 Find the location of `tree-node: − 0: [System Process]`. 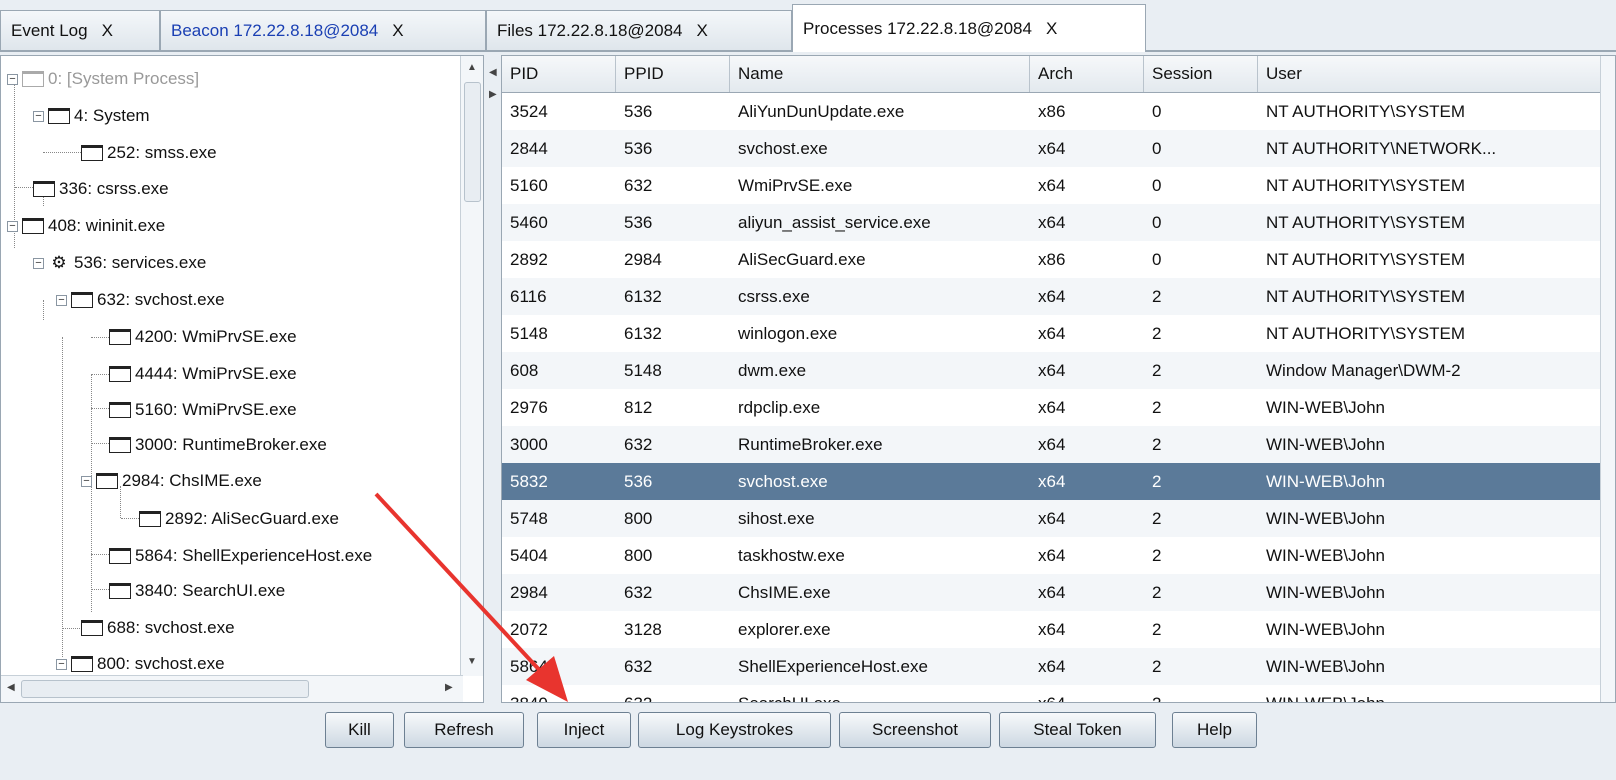

tree-node: − 0: [System Process] is located at coordinates (103, 79).